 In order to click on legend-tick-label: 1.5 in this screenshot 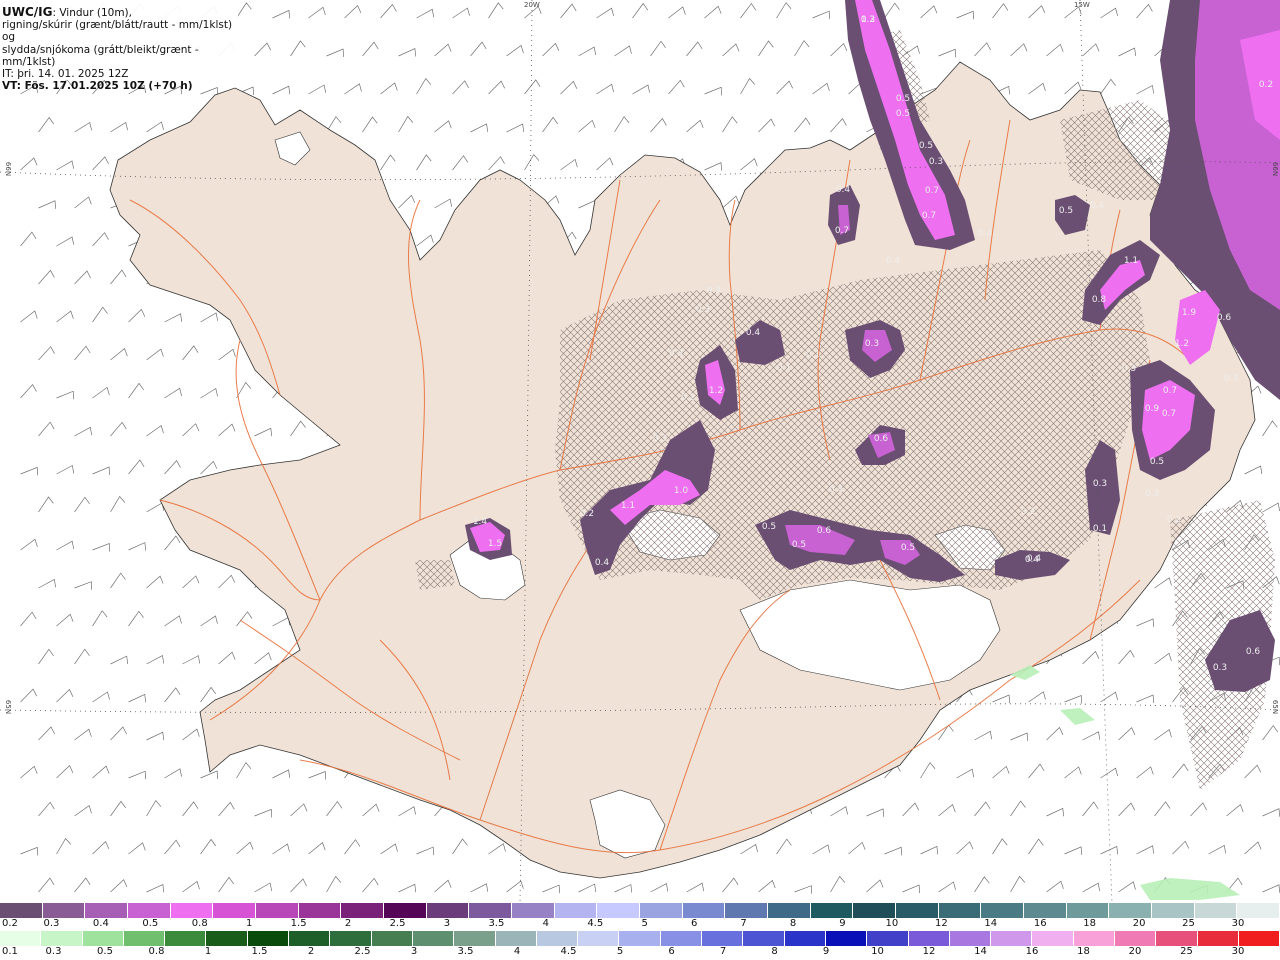, I will do `click(259, 951)`.